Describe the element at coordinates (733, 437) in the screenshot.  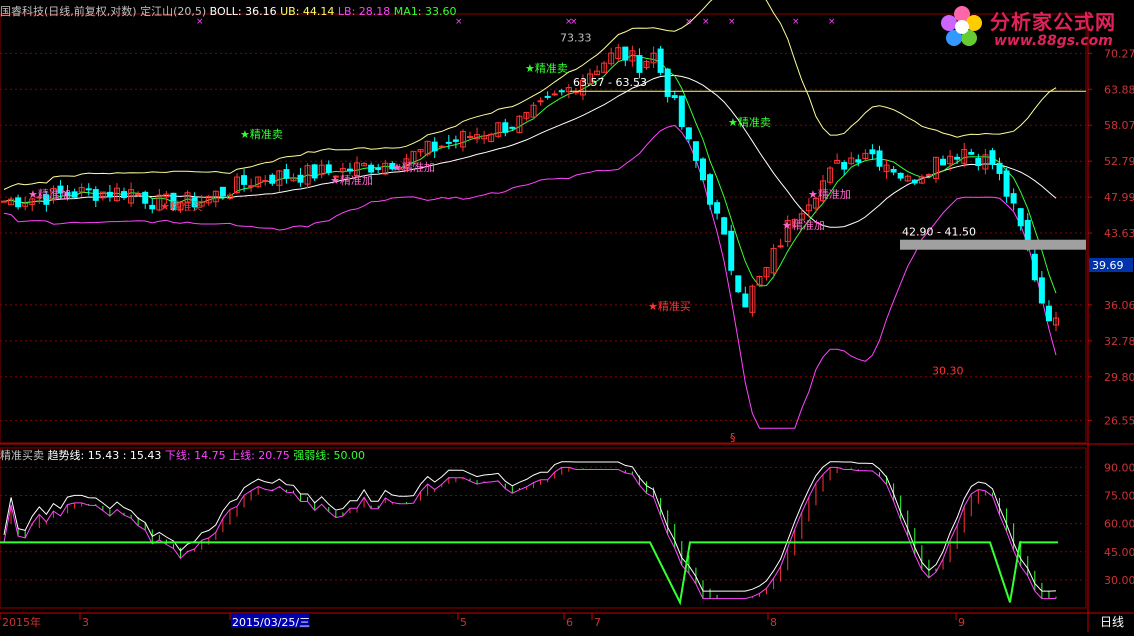
I see `annotation-label: §` at that location.